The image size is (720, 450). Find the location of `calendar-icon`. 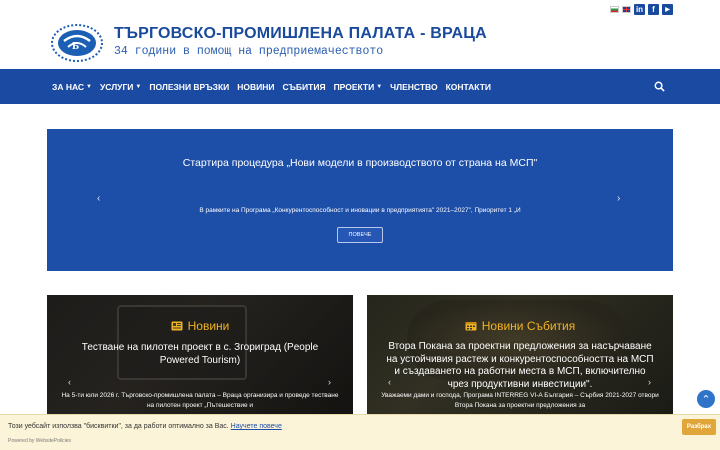

calendar-icon is located at coordinates (471, 326).